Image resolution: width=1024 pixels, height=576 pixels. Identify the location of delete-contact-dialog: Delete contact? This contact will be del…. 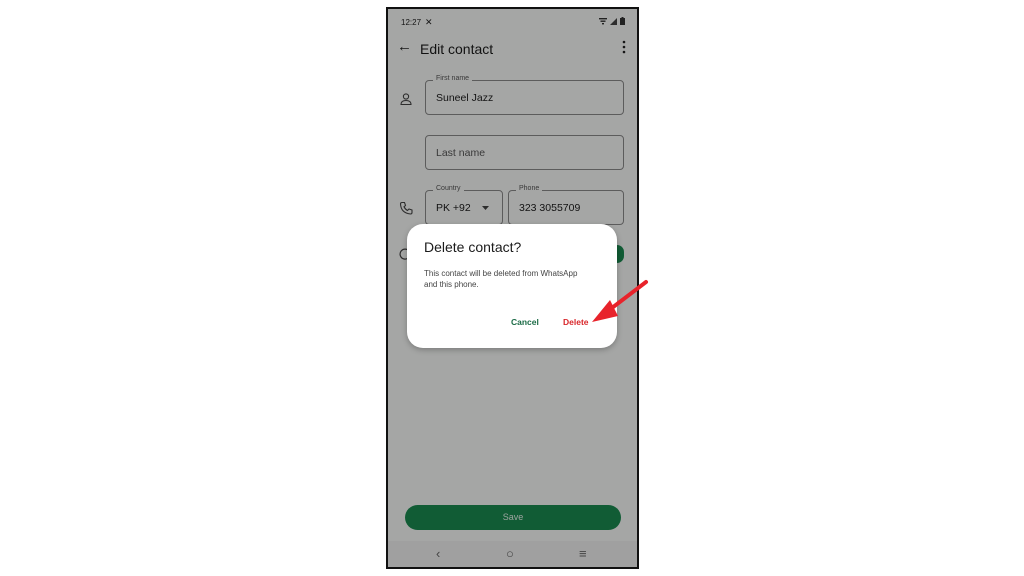
(512, 286).